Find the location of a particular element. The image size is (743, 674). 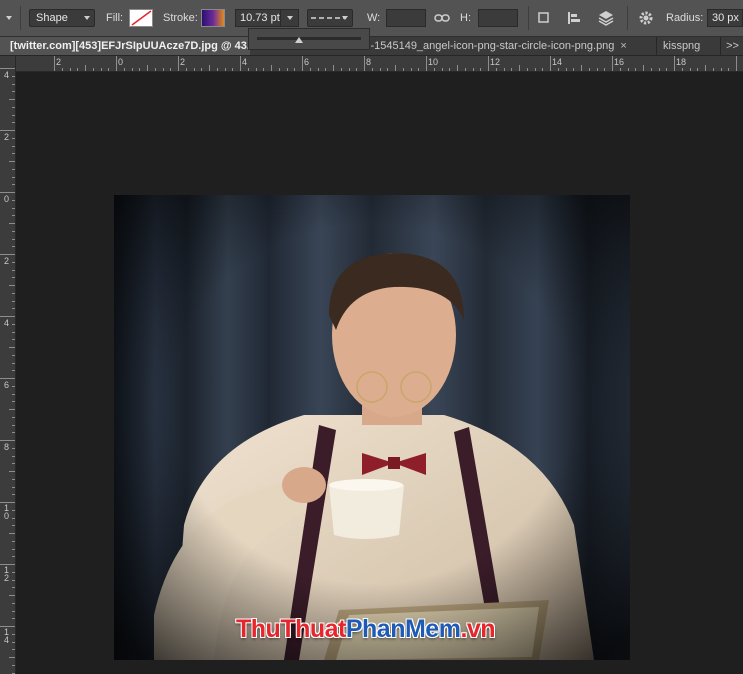

tab-overflow-icon: >> is located at coordinates (731, 46).